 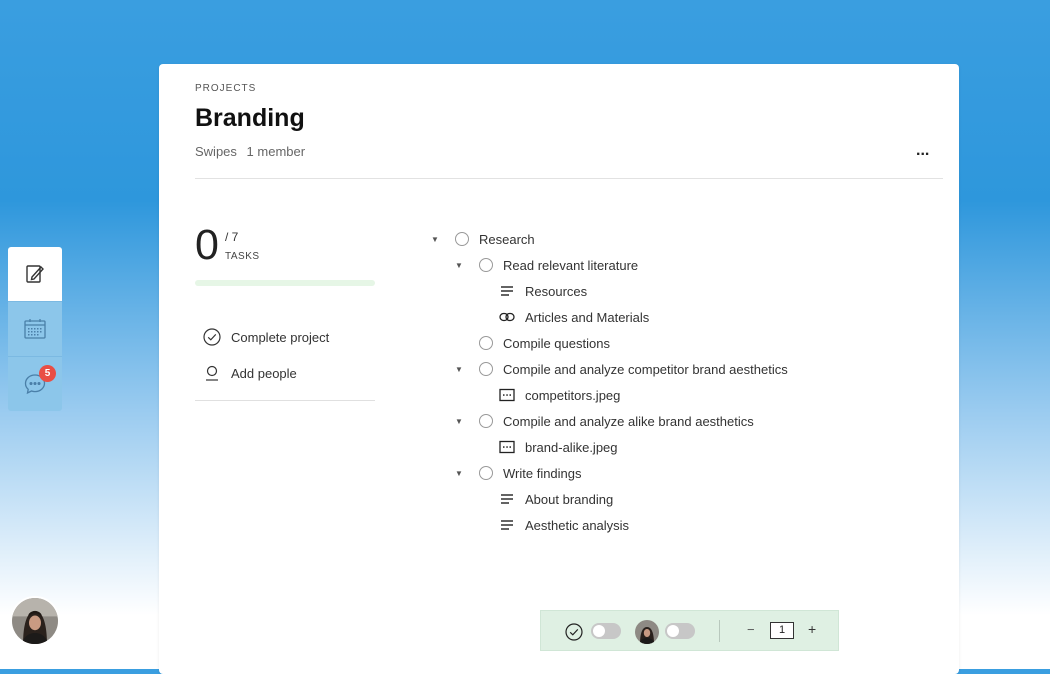 I want to click on nav-calendar-button, so click(x=35, y=328).